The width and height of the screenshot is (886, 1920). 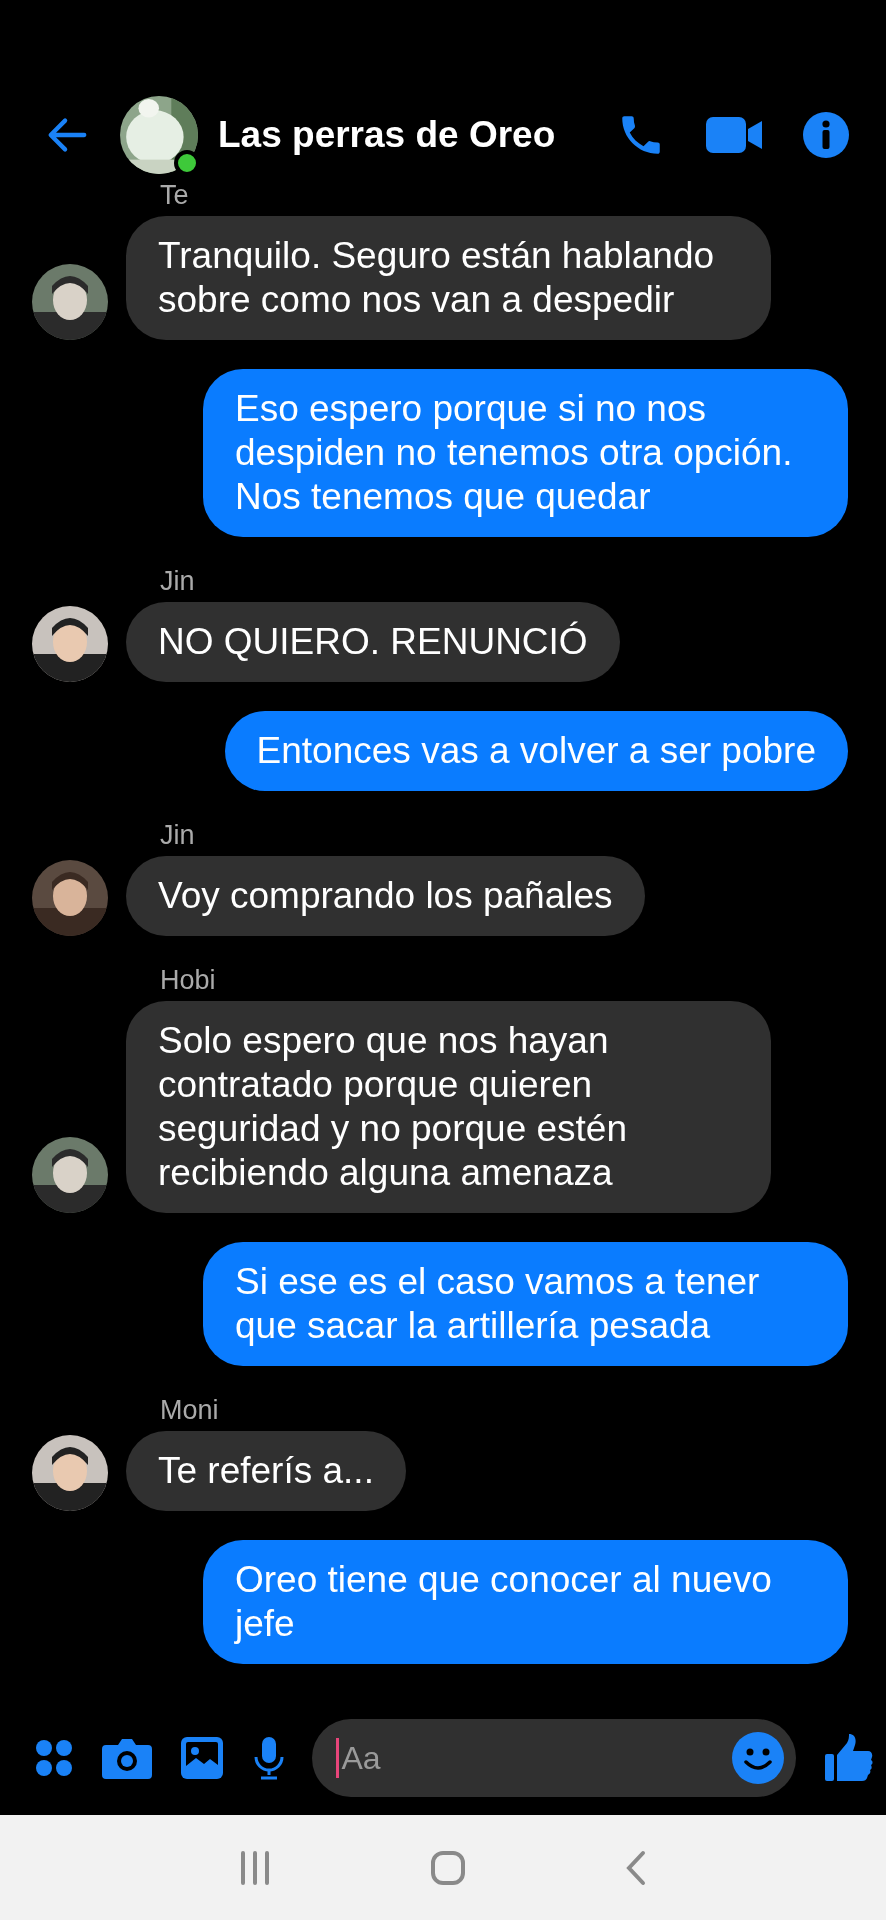 I want to click on image-icon, so click(x=202, y=1758).